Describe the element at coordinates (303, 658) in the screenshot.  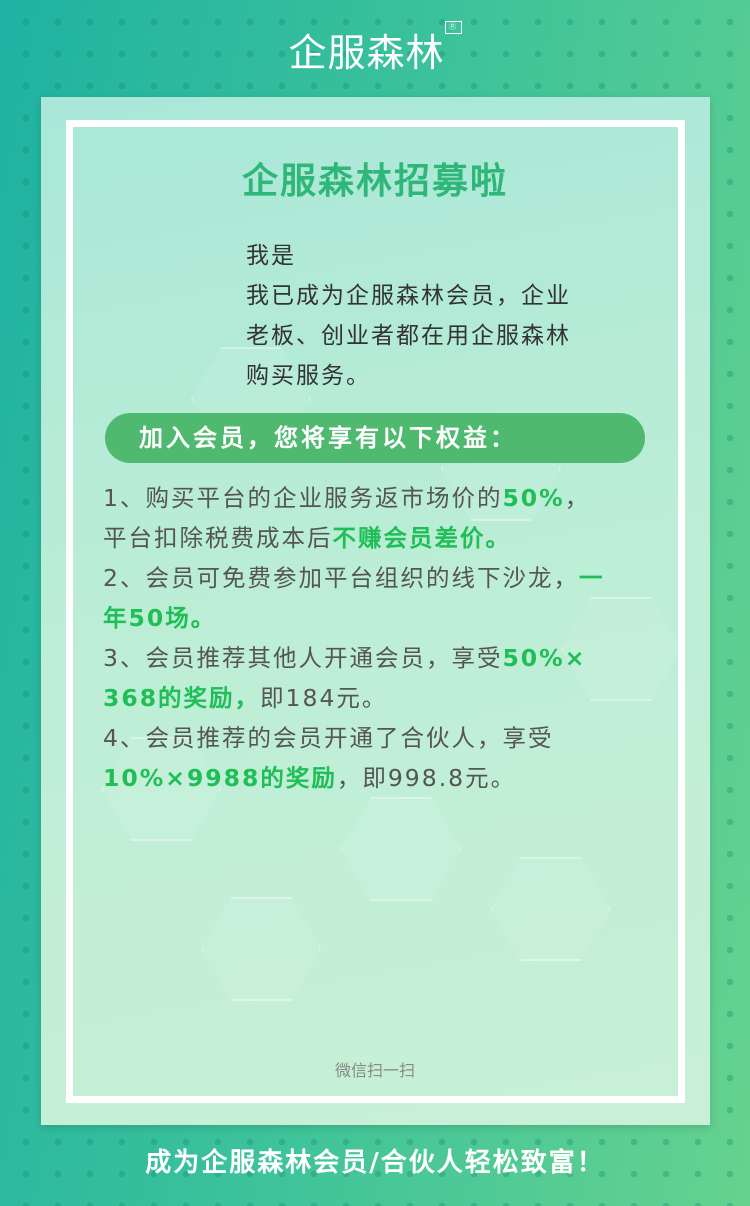
I see `benefit-text: 3、会员推荐其他人开通会员，享受` at that location.